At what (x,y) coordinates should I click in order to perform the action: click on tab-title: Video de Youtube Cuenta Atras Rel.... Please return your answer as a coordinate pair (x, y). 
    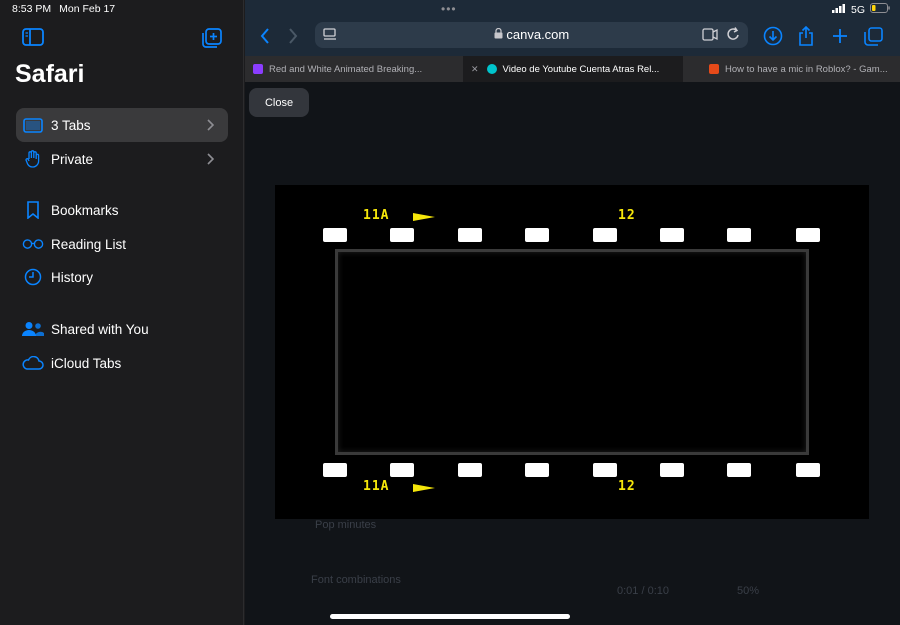
    Looking at the image, I should click on (581, 69).